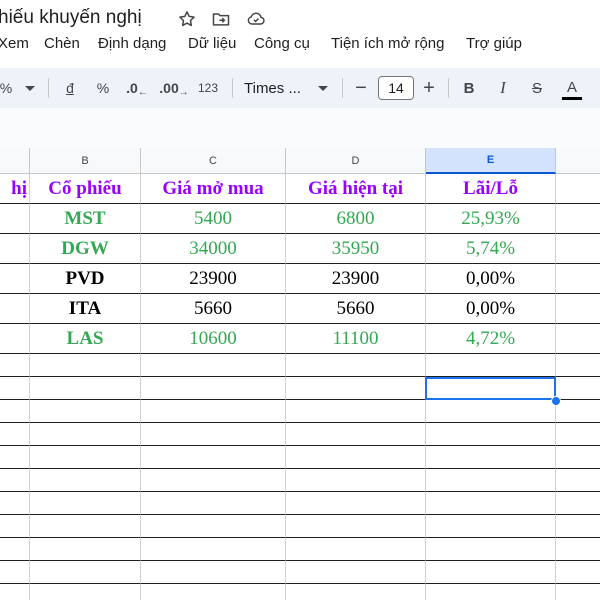 The width and height of the screenshot is (600, 600). Describe the element at coordinates (256, 19) in the screenshot. I see `cloud-saved-icon` at that location.